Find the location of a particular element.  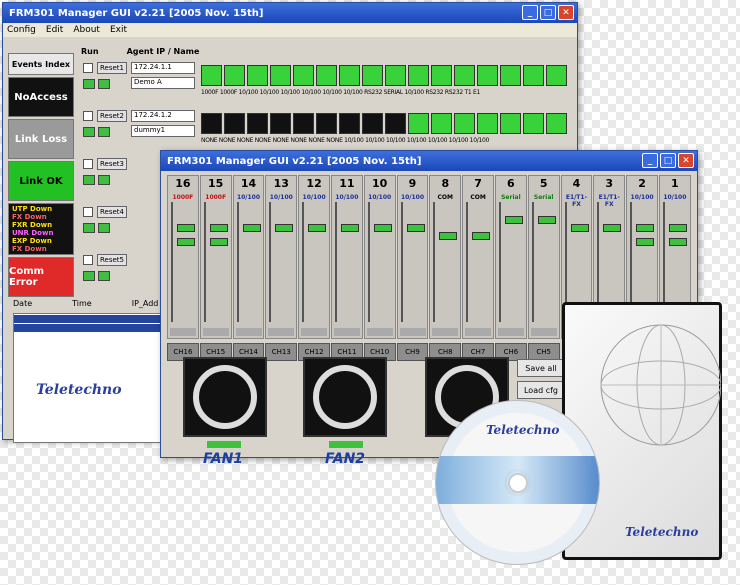

slot-card: 13 10/100 is located at coordinates (281, 257).